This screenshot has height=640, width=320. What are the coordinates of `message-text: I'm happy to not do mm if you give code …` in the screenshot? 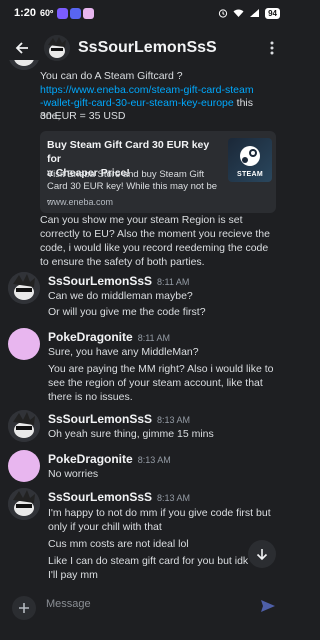 It's located at (159, 513).